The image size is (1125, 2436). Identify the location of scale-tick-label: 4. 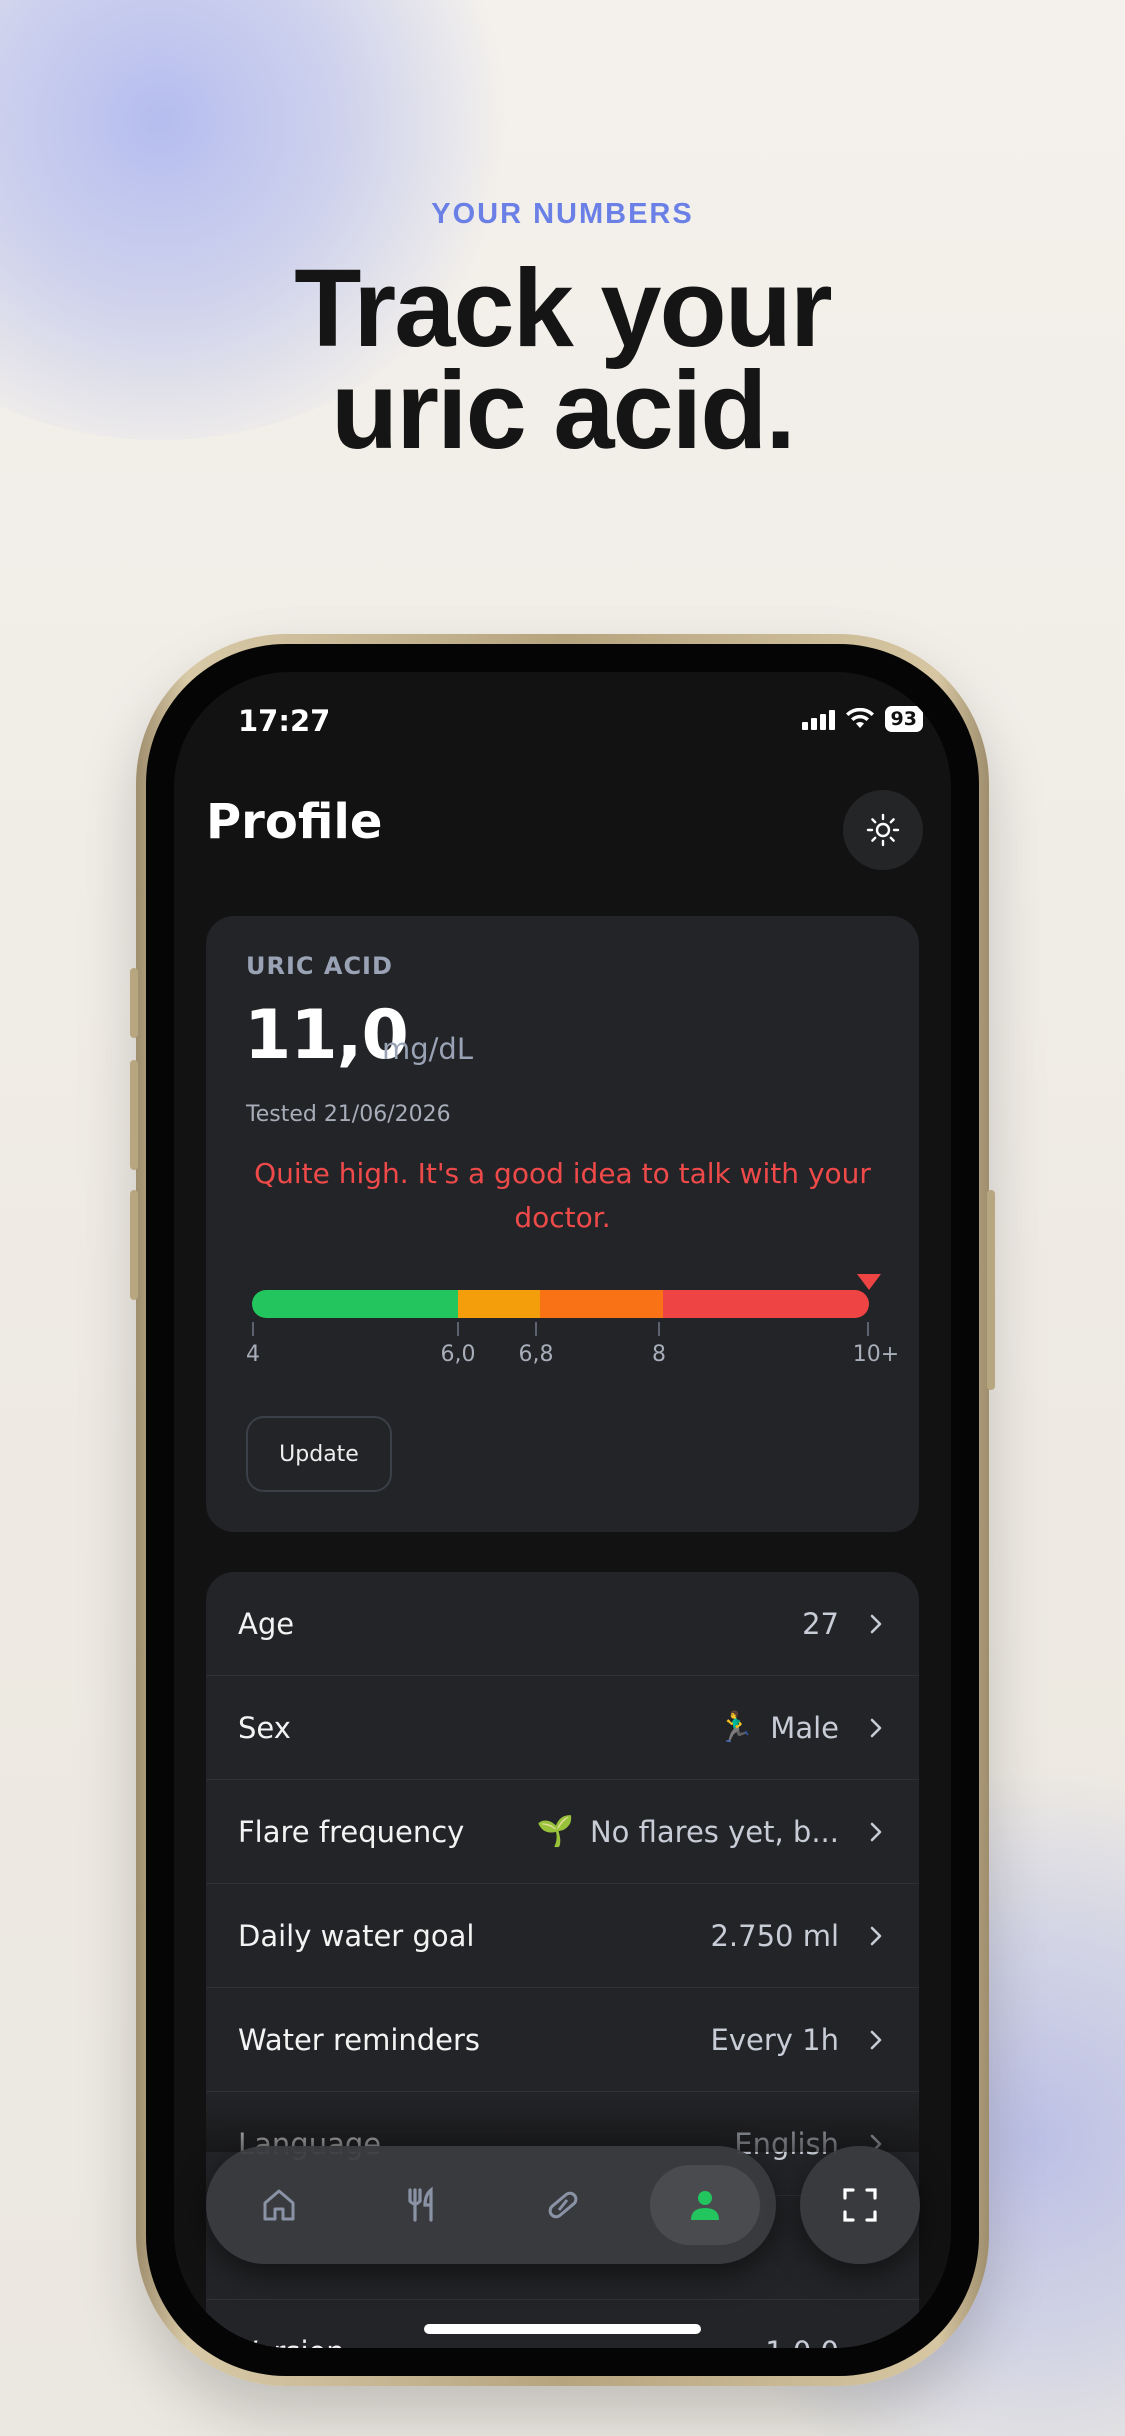
(253, 1354).